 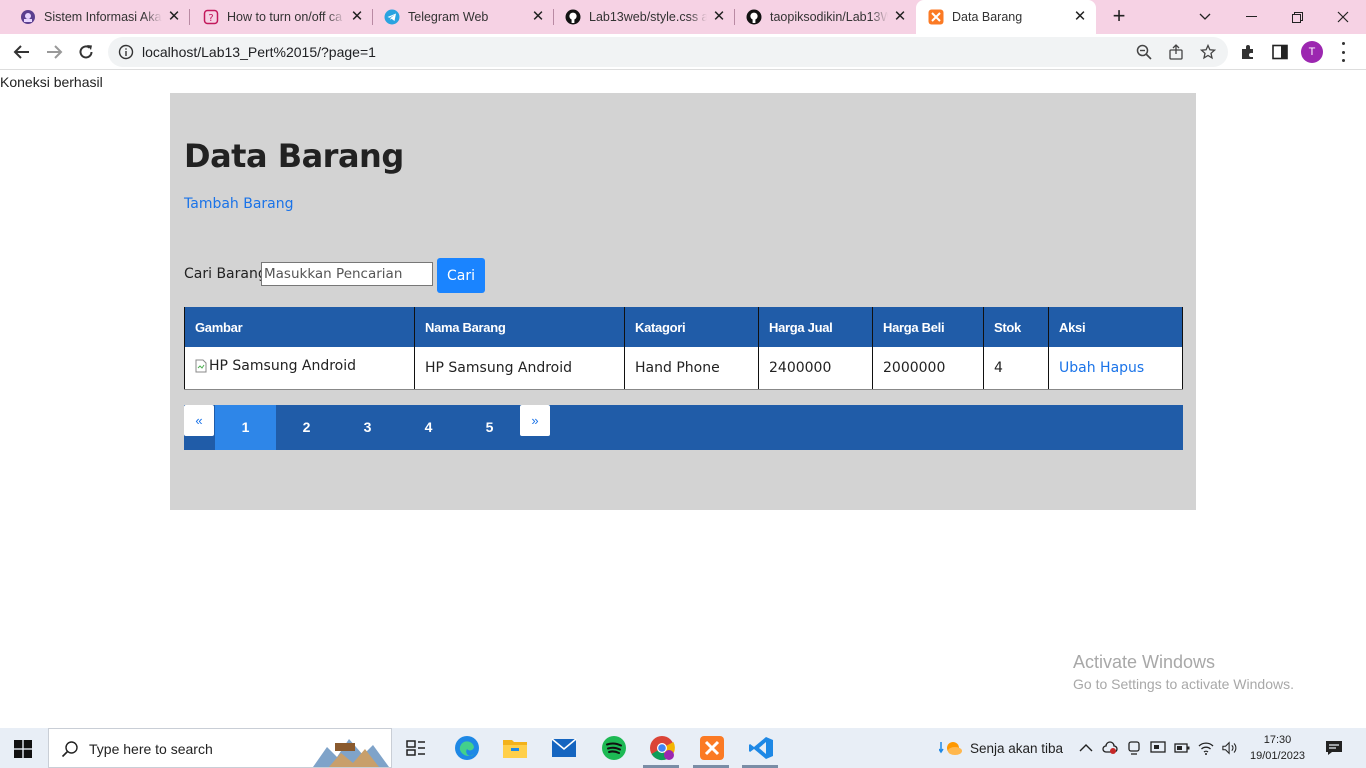 What do you see at coordinates (126, 52) in the screenshot?
I see `info-icon` at bounding box center [126, 52].